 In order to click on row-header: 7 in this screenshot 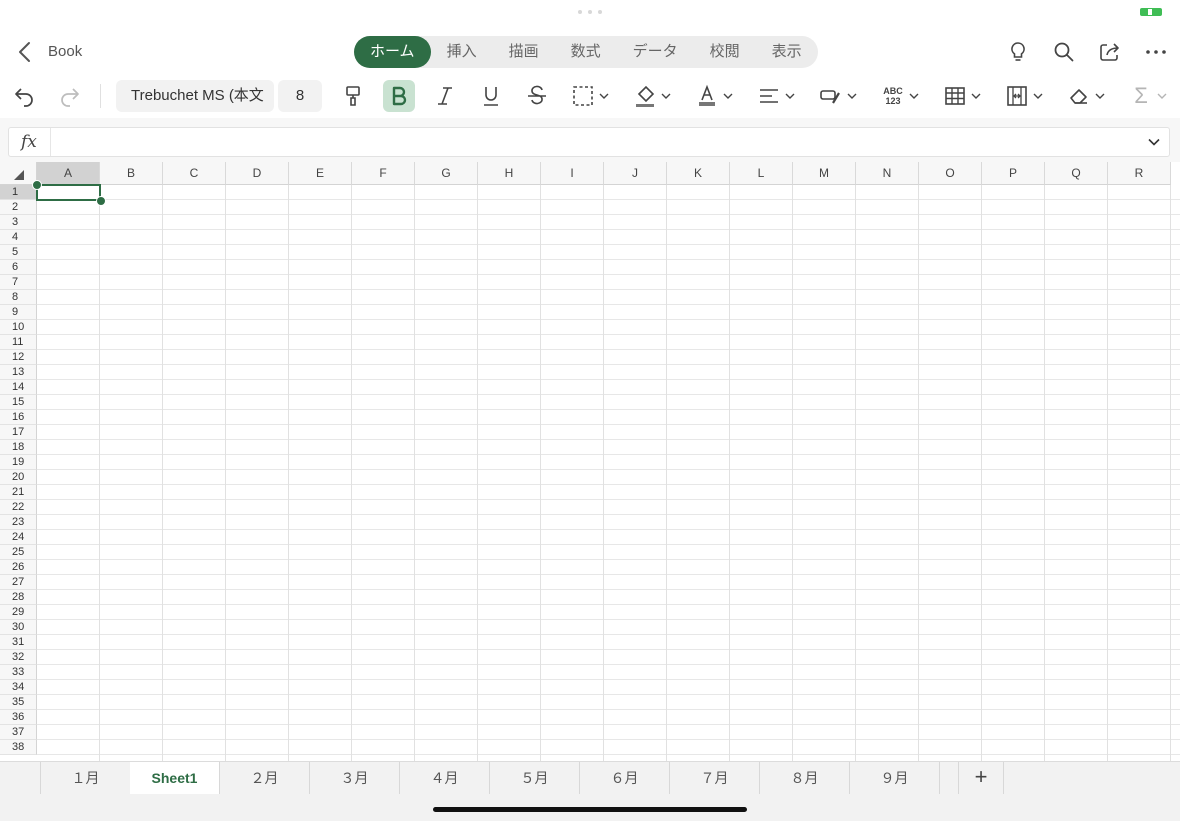, I will do `click(18, 282)`.